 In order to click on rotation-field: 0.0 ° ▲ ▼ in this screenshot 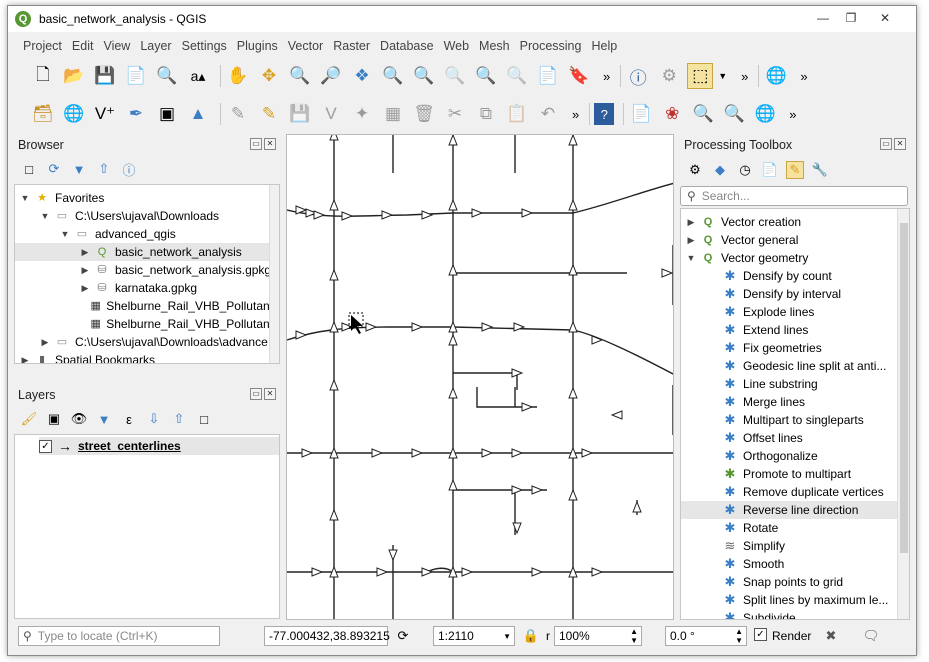, I will do `click(706, 636)`.